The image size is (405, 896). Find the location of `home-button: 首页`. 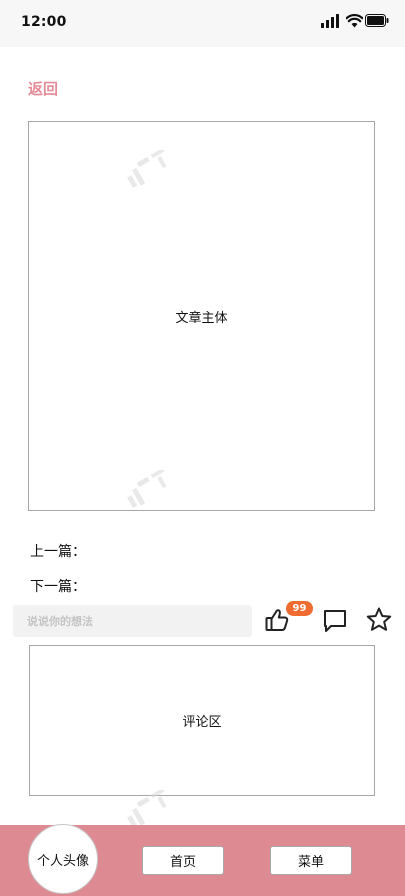

home-button: 首页 is located at coordinates (183, 860).